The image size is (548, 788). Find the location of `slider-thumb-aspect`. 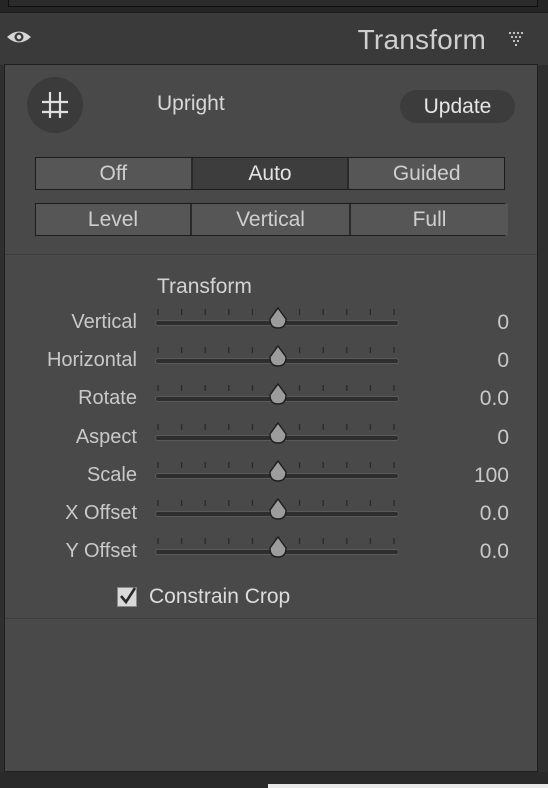

slider-thumb-aspect is located at coordinates (278, 433).